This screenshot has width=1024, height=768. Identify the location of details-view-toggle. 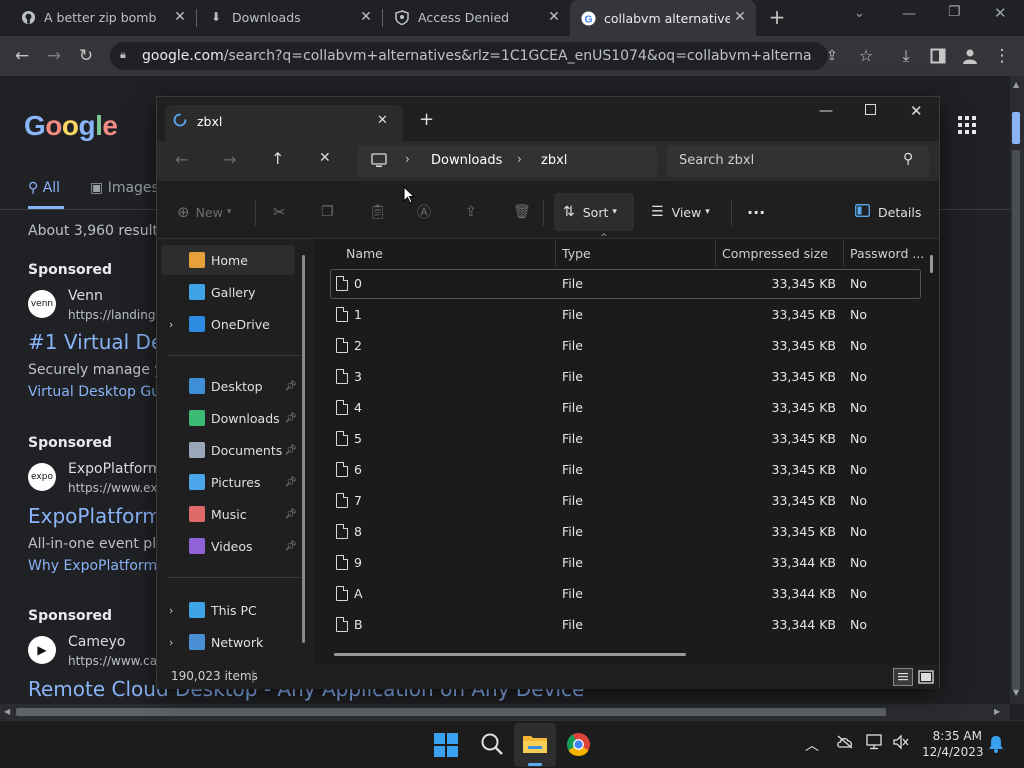
(903, 677).